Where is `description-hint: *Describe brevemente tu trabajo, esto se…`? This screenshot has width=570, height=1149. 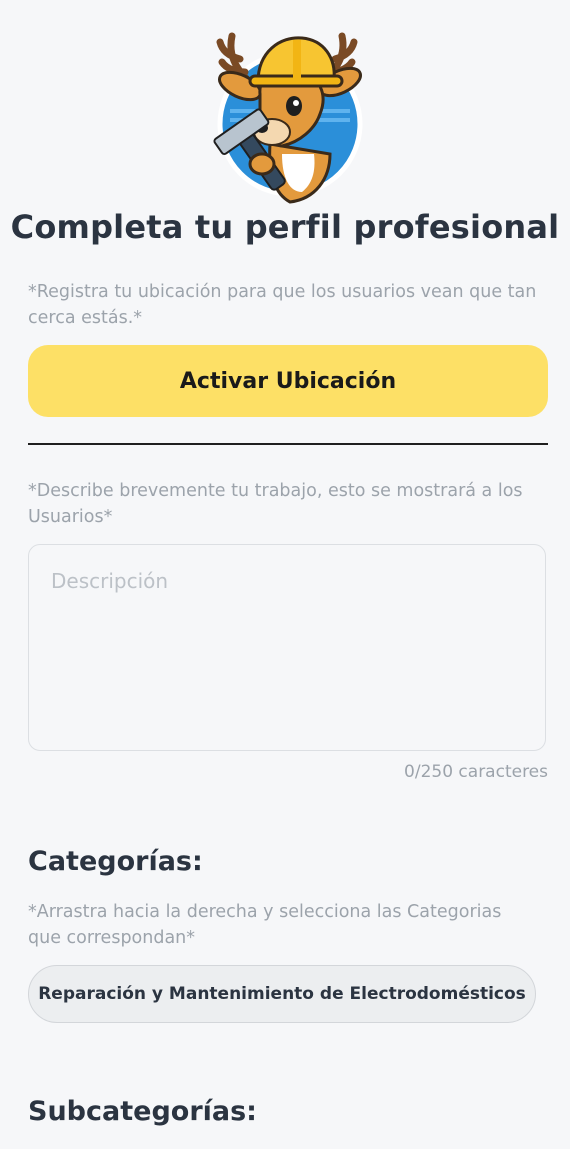 description-hint: *Describe brevemente tu trabajo, esto se… is located at coordinates (275, 504).